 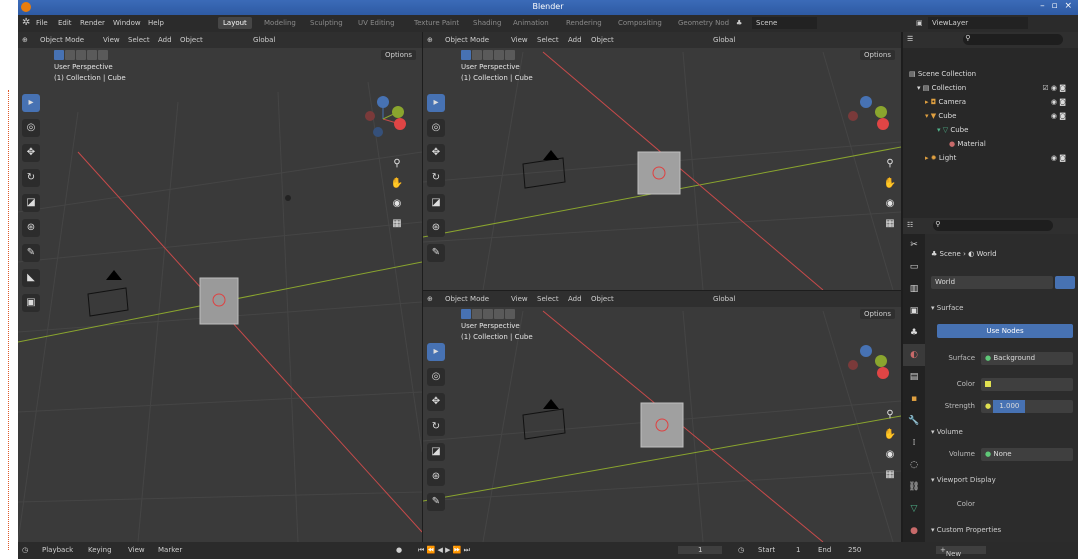 I want to click on color-field, so click(x=1027, y=384).